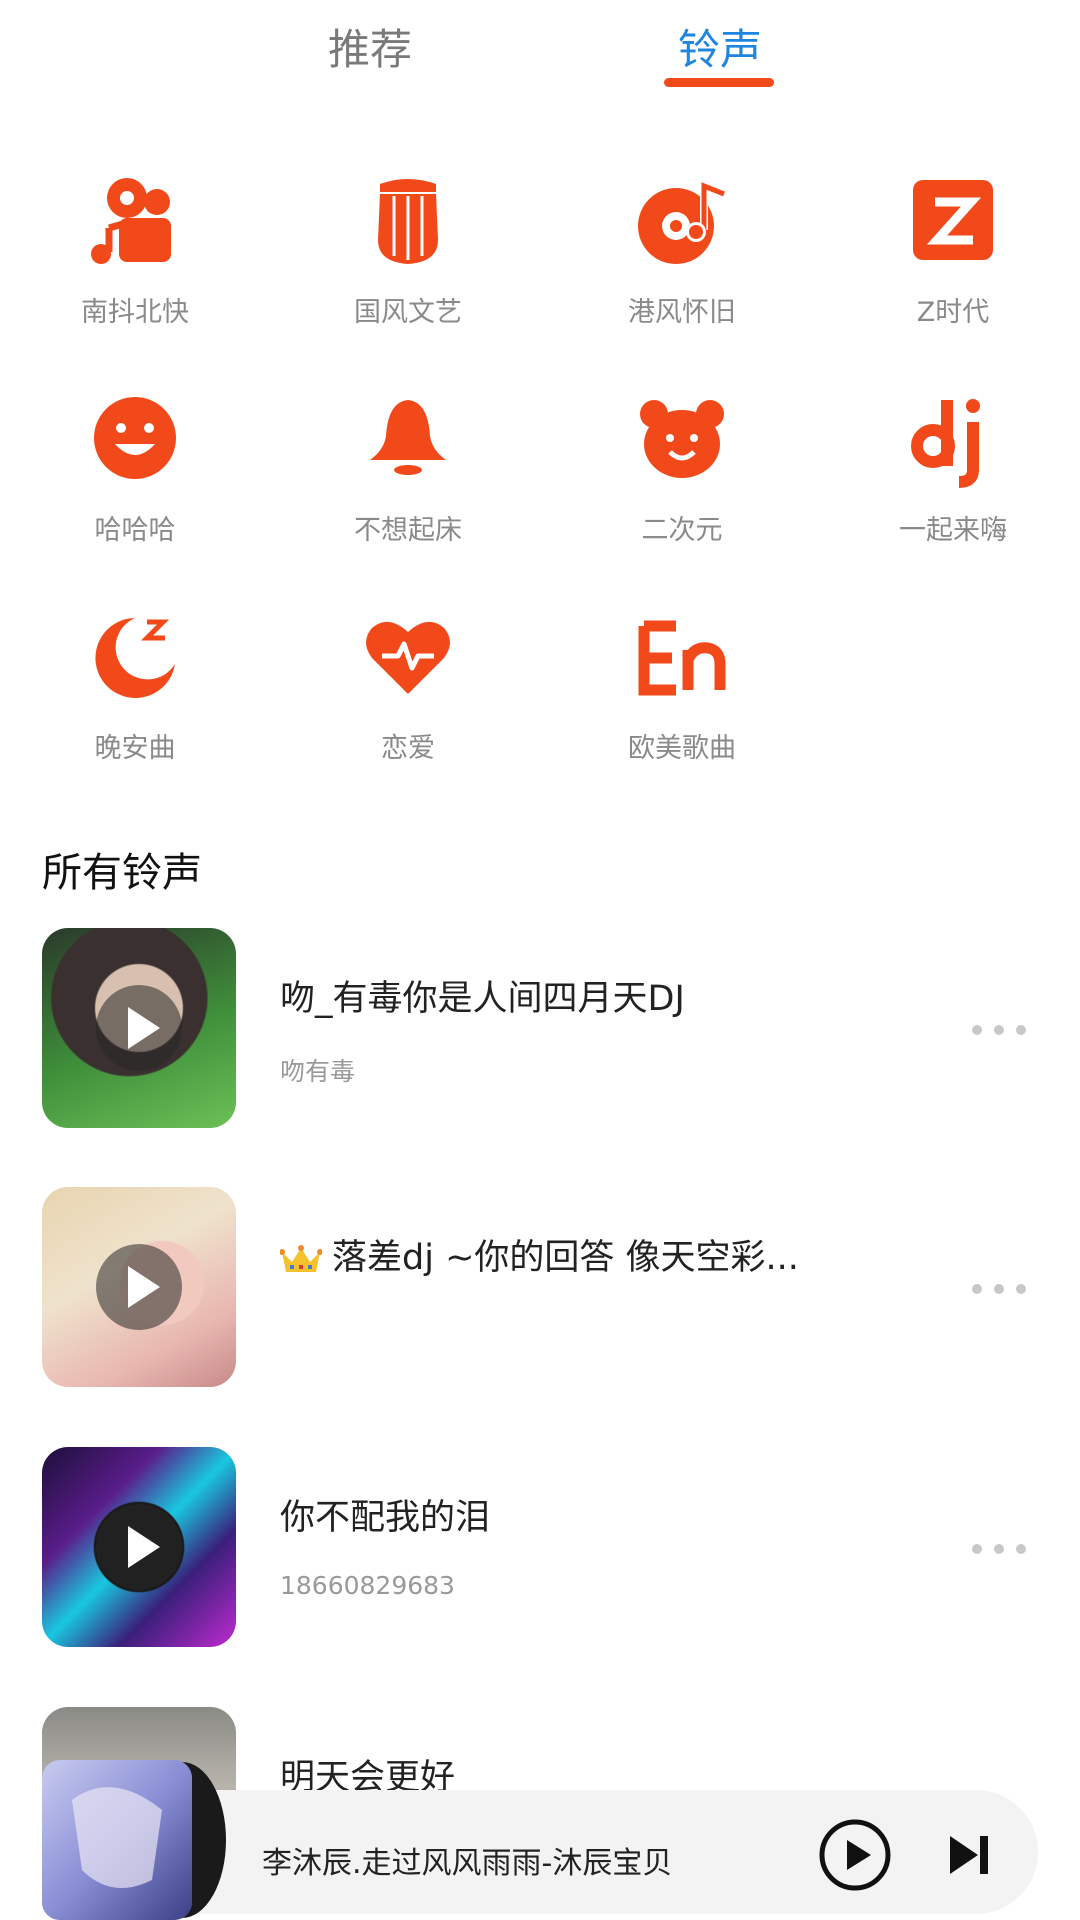  Describe the element at coordinates (682, 748) in the screenshot. I see `category-label: 欧美歌曲` at that location.